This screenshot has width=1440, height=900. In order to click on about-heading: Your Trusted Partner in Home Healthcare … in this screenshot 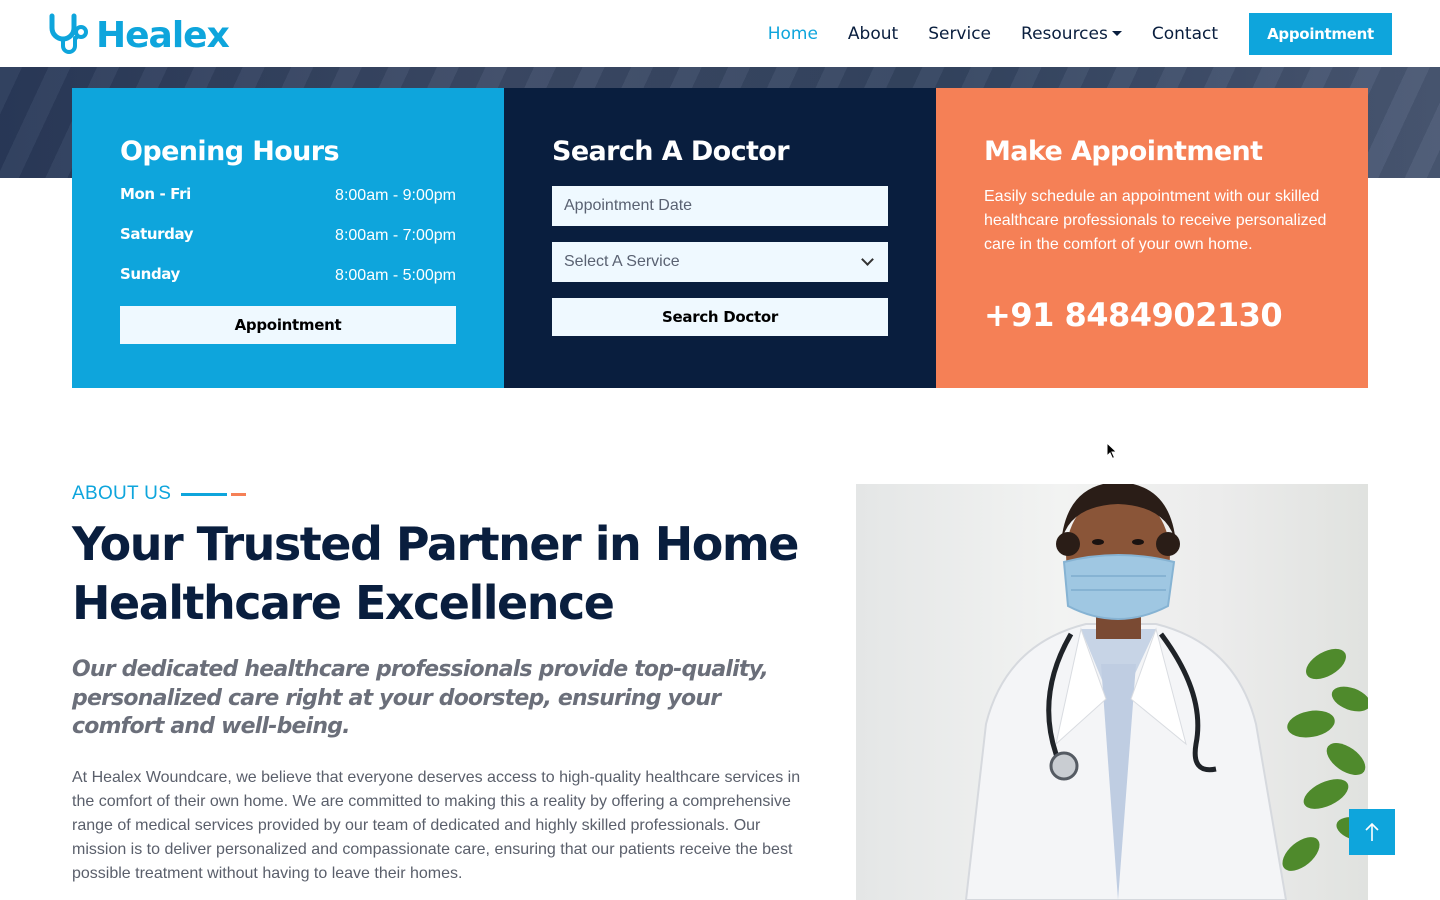, I will do `click(436, 573)`.